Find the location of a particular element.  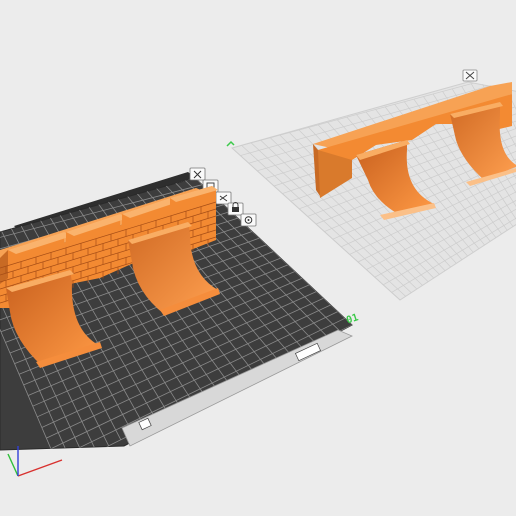

lock-icon is located at coordinates (235, 209).